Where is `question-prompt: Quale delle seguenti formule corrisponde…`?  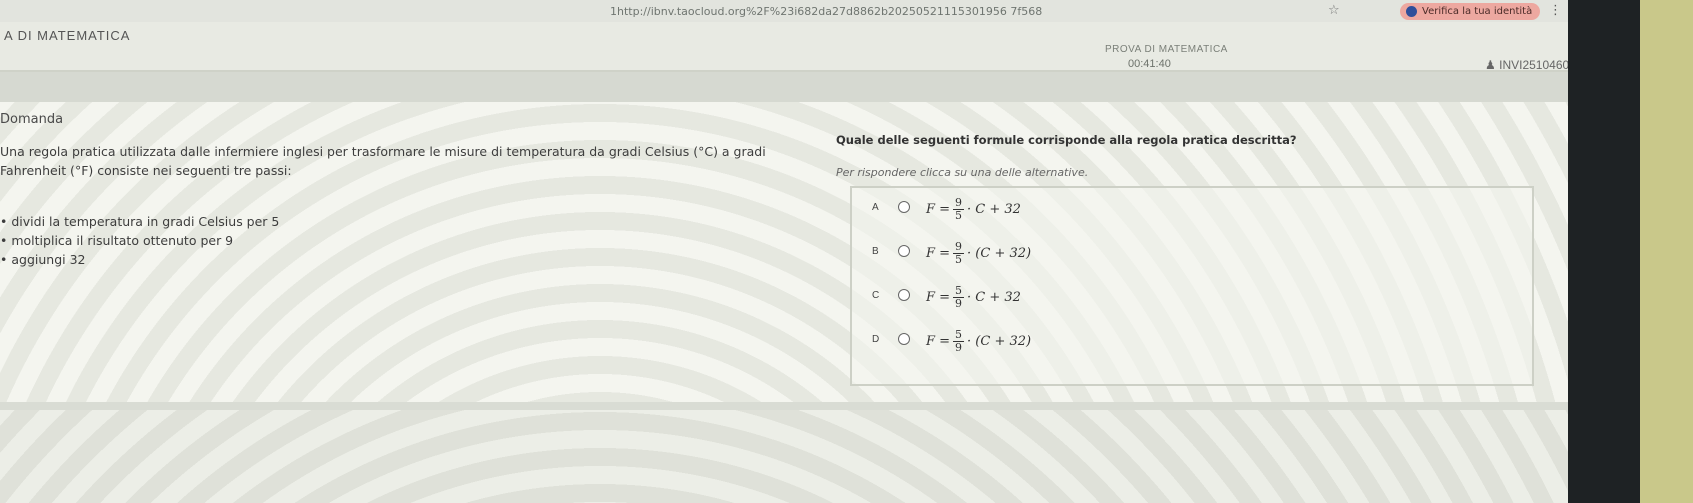 question-prompt: Quale delle seguenti formule corrisponde… is located at coordinates (1066, 140).